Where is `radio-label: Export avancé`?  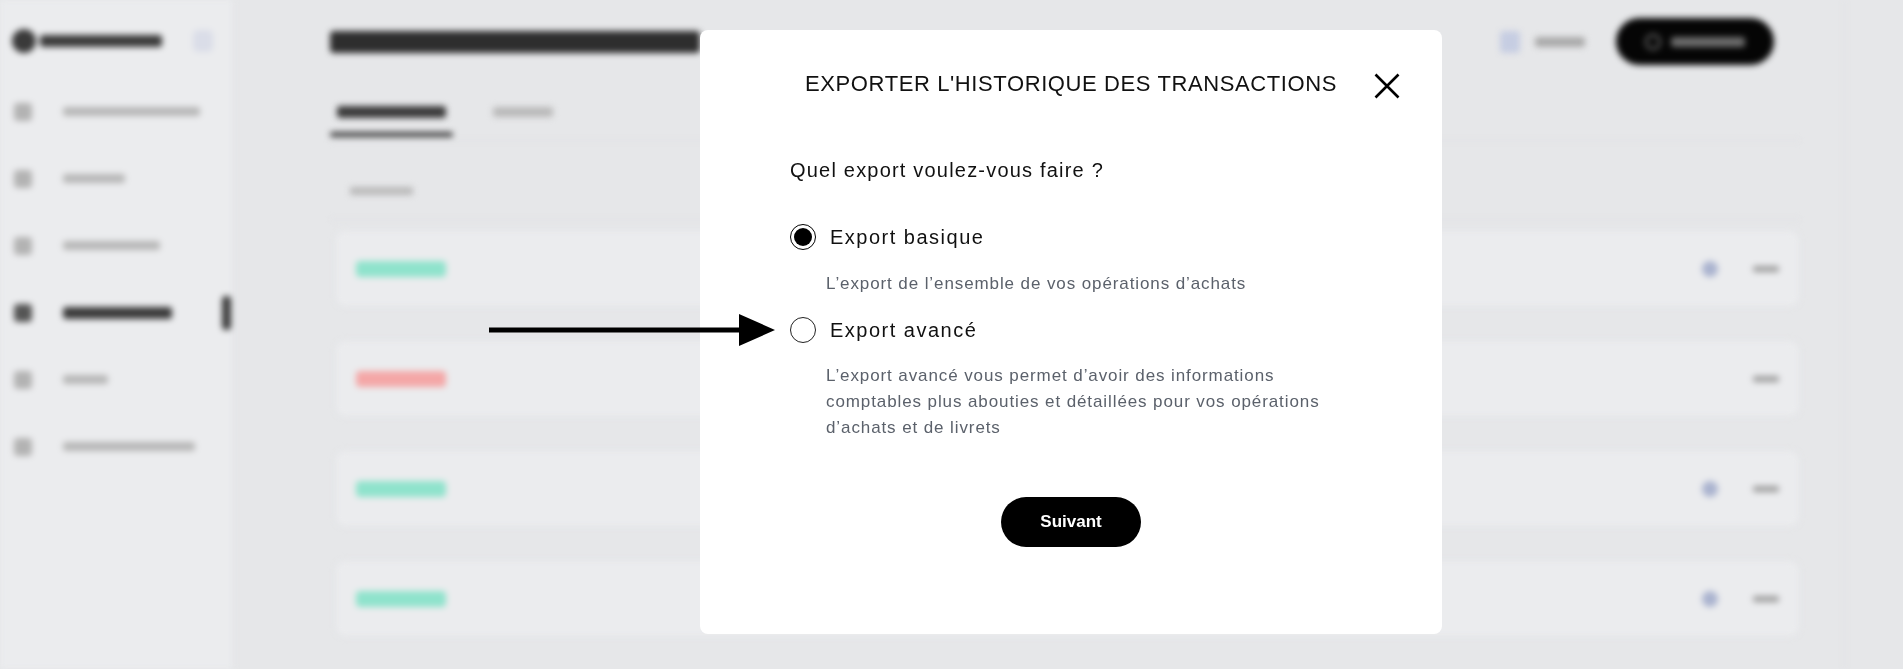 radio-label: Export avancé is located at coordinates (904, 330).